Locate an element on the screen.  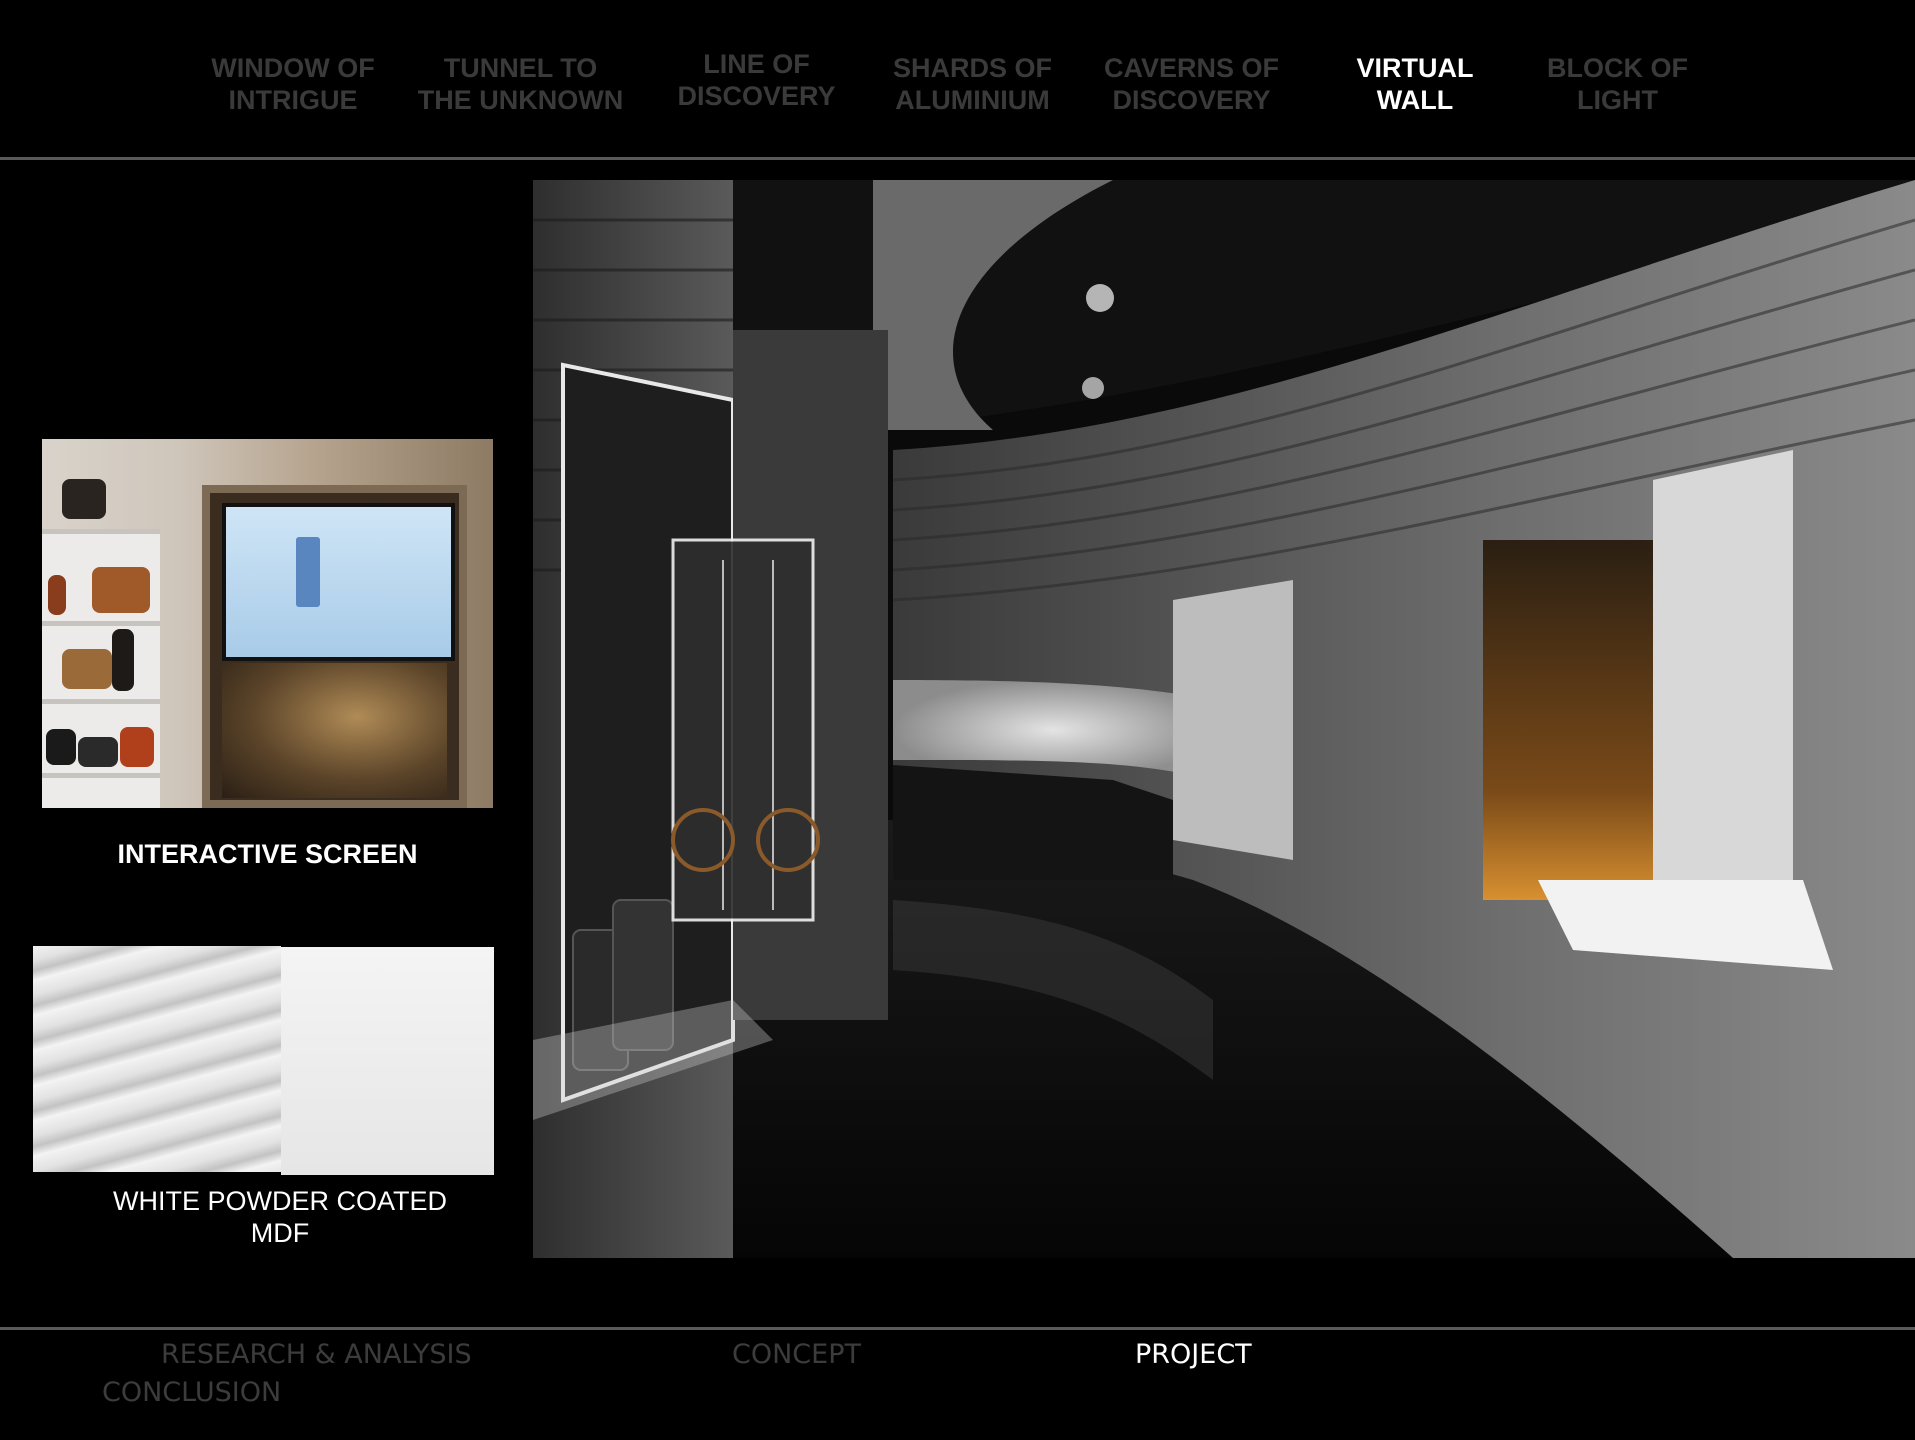
material-caption: WHITE POWDER COATED MDF is located at coordinates (280, 1217).